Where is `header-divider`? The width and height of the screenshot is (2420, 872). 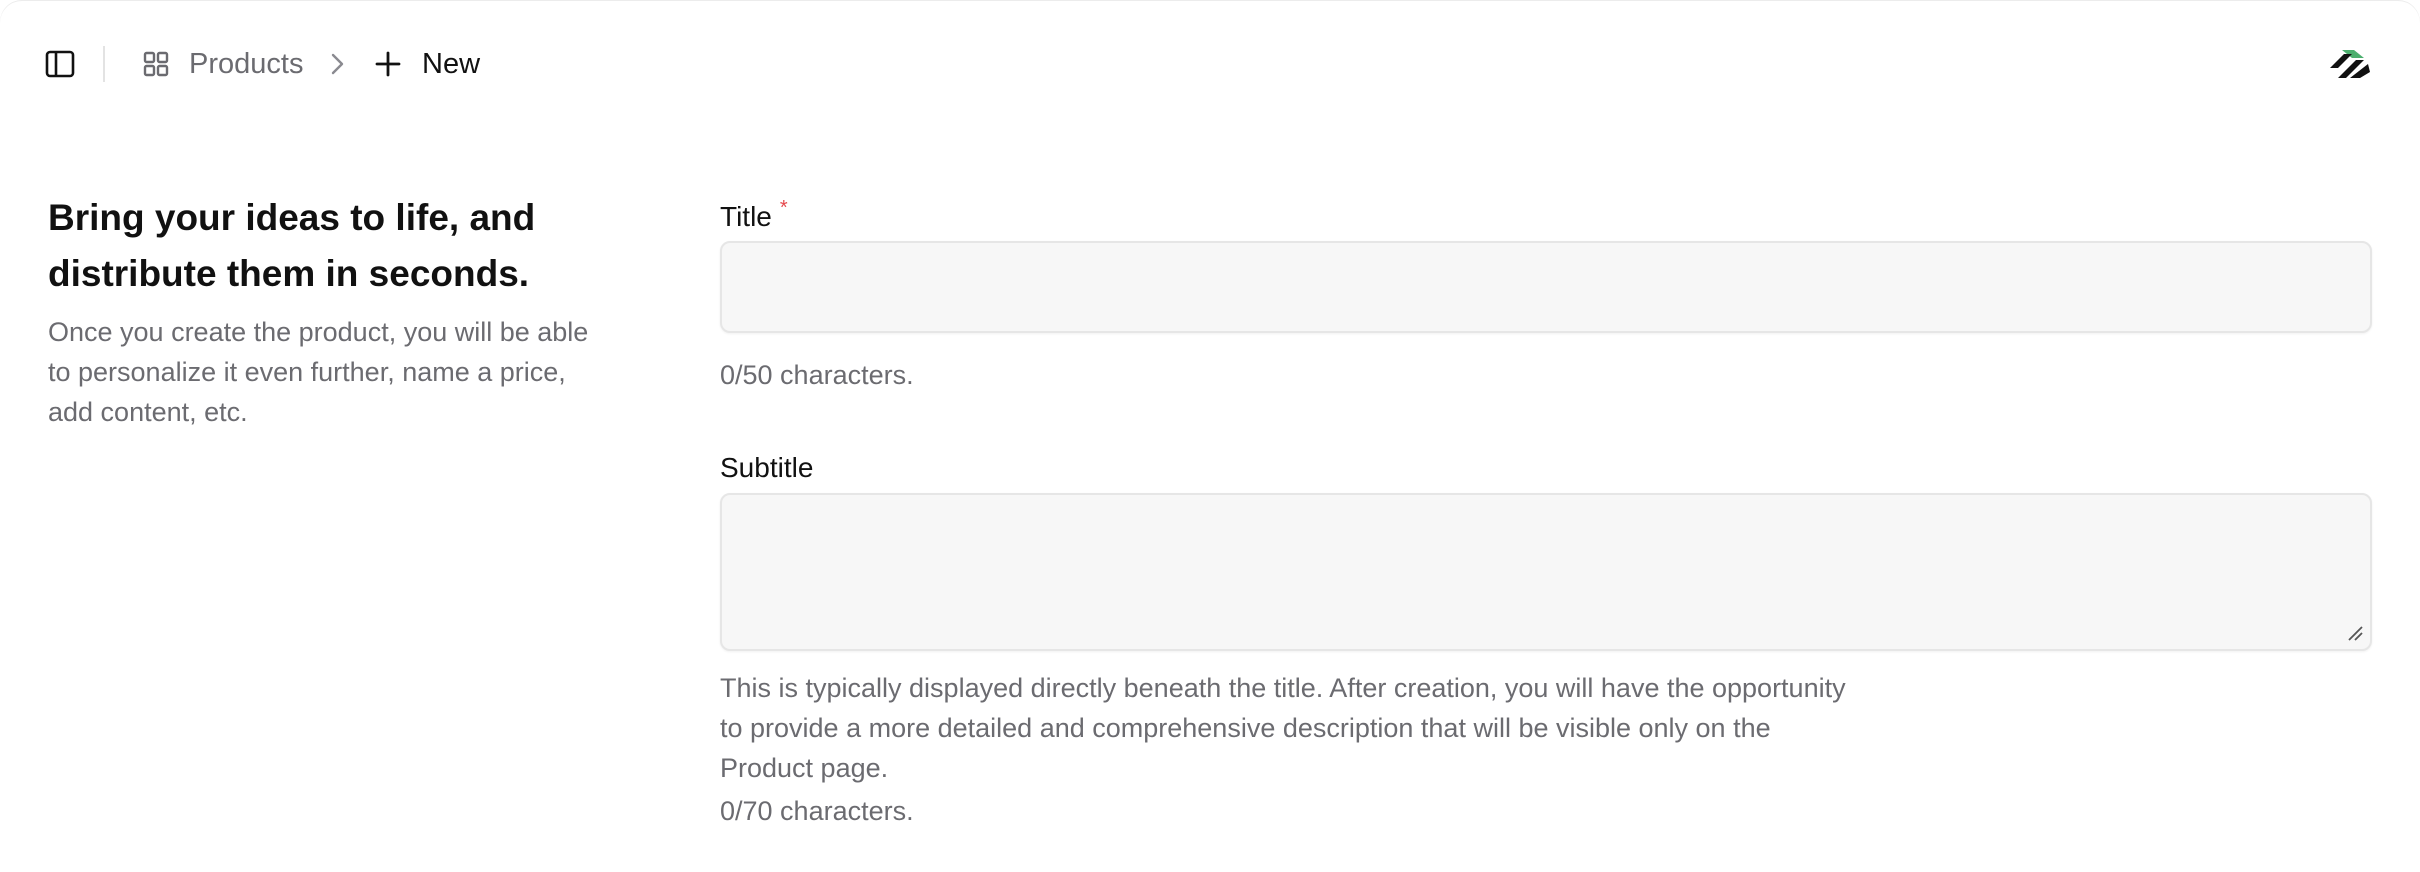
header-divider is located at coordinates (104, 64).